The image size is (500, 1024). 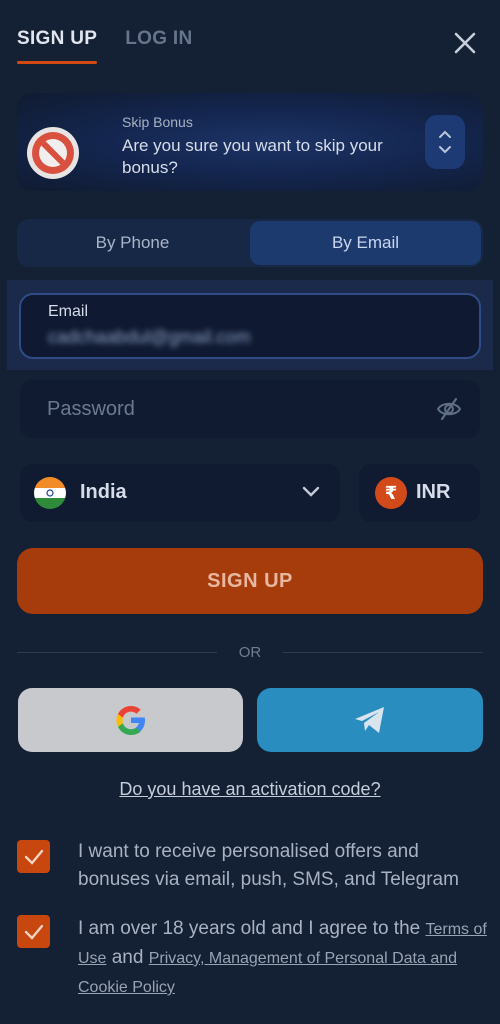 What do you see at coordinates (103, 492) in the screenshot?
I see `country-value: India` at bounding box center [103, 492].